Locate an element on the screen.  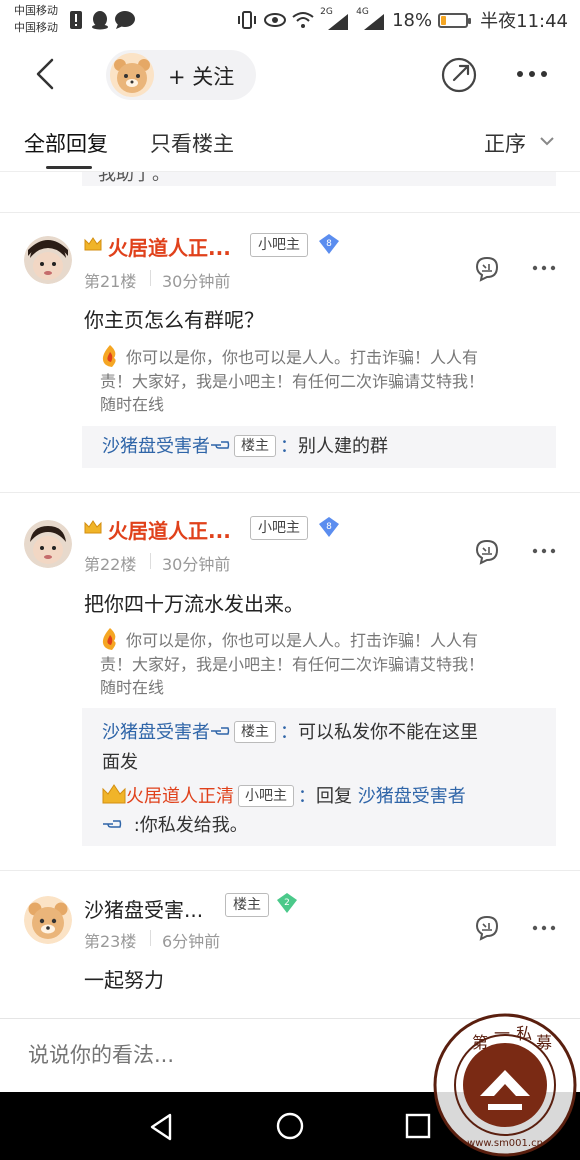
sub-reply: 火居道人正清 小吧主 ：回复 沙猪盘受害者 is located at coordinates (284, 796).